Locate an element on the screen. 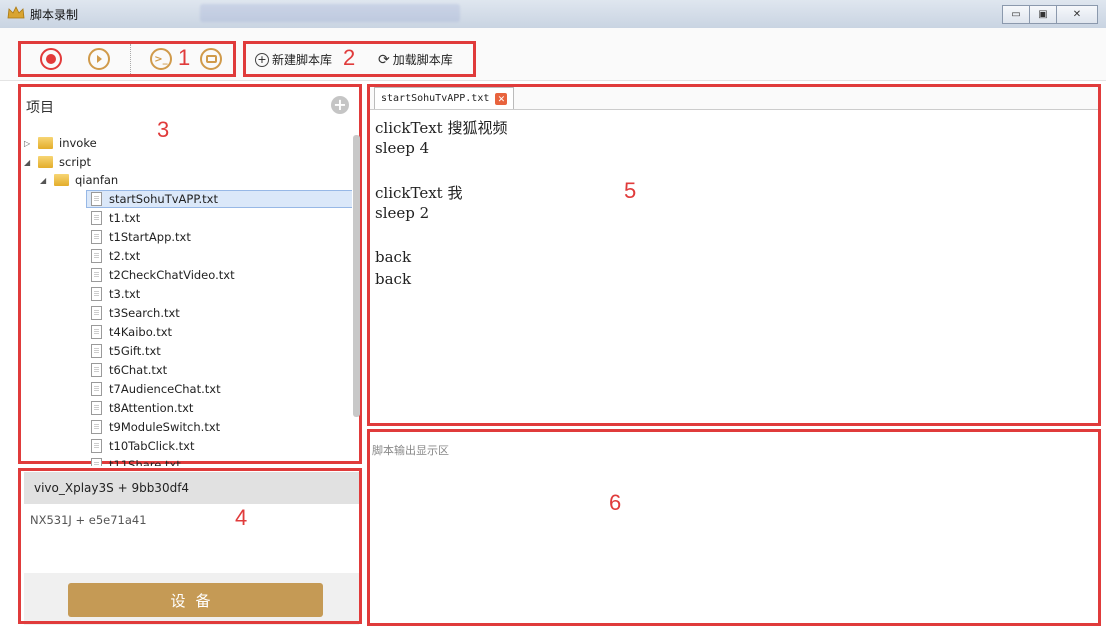  region-label-2: 2 is located at coordinates (349, 57).